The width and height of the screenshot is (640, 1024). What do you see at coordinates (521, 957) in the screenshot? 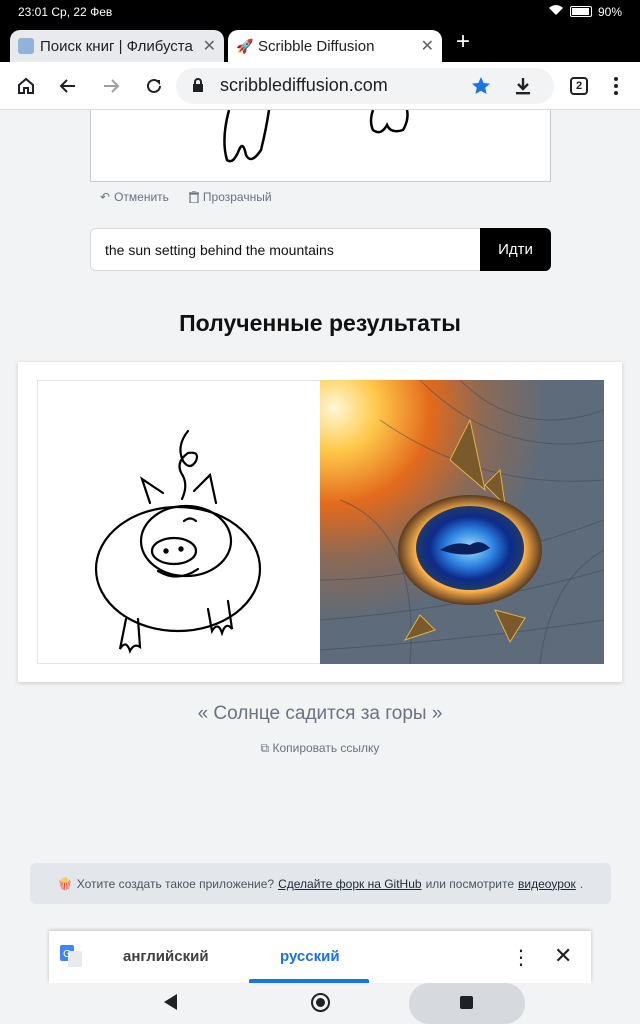
I see `translate-menu-icon: ⋮` at bounding box center [521, 957].